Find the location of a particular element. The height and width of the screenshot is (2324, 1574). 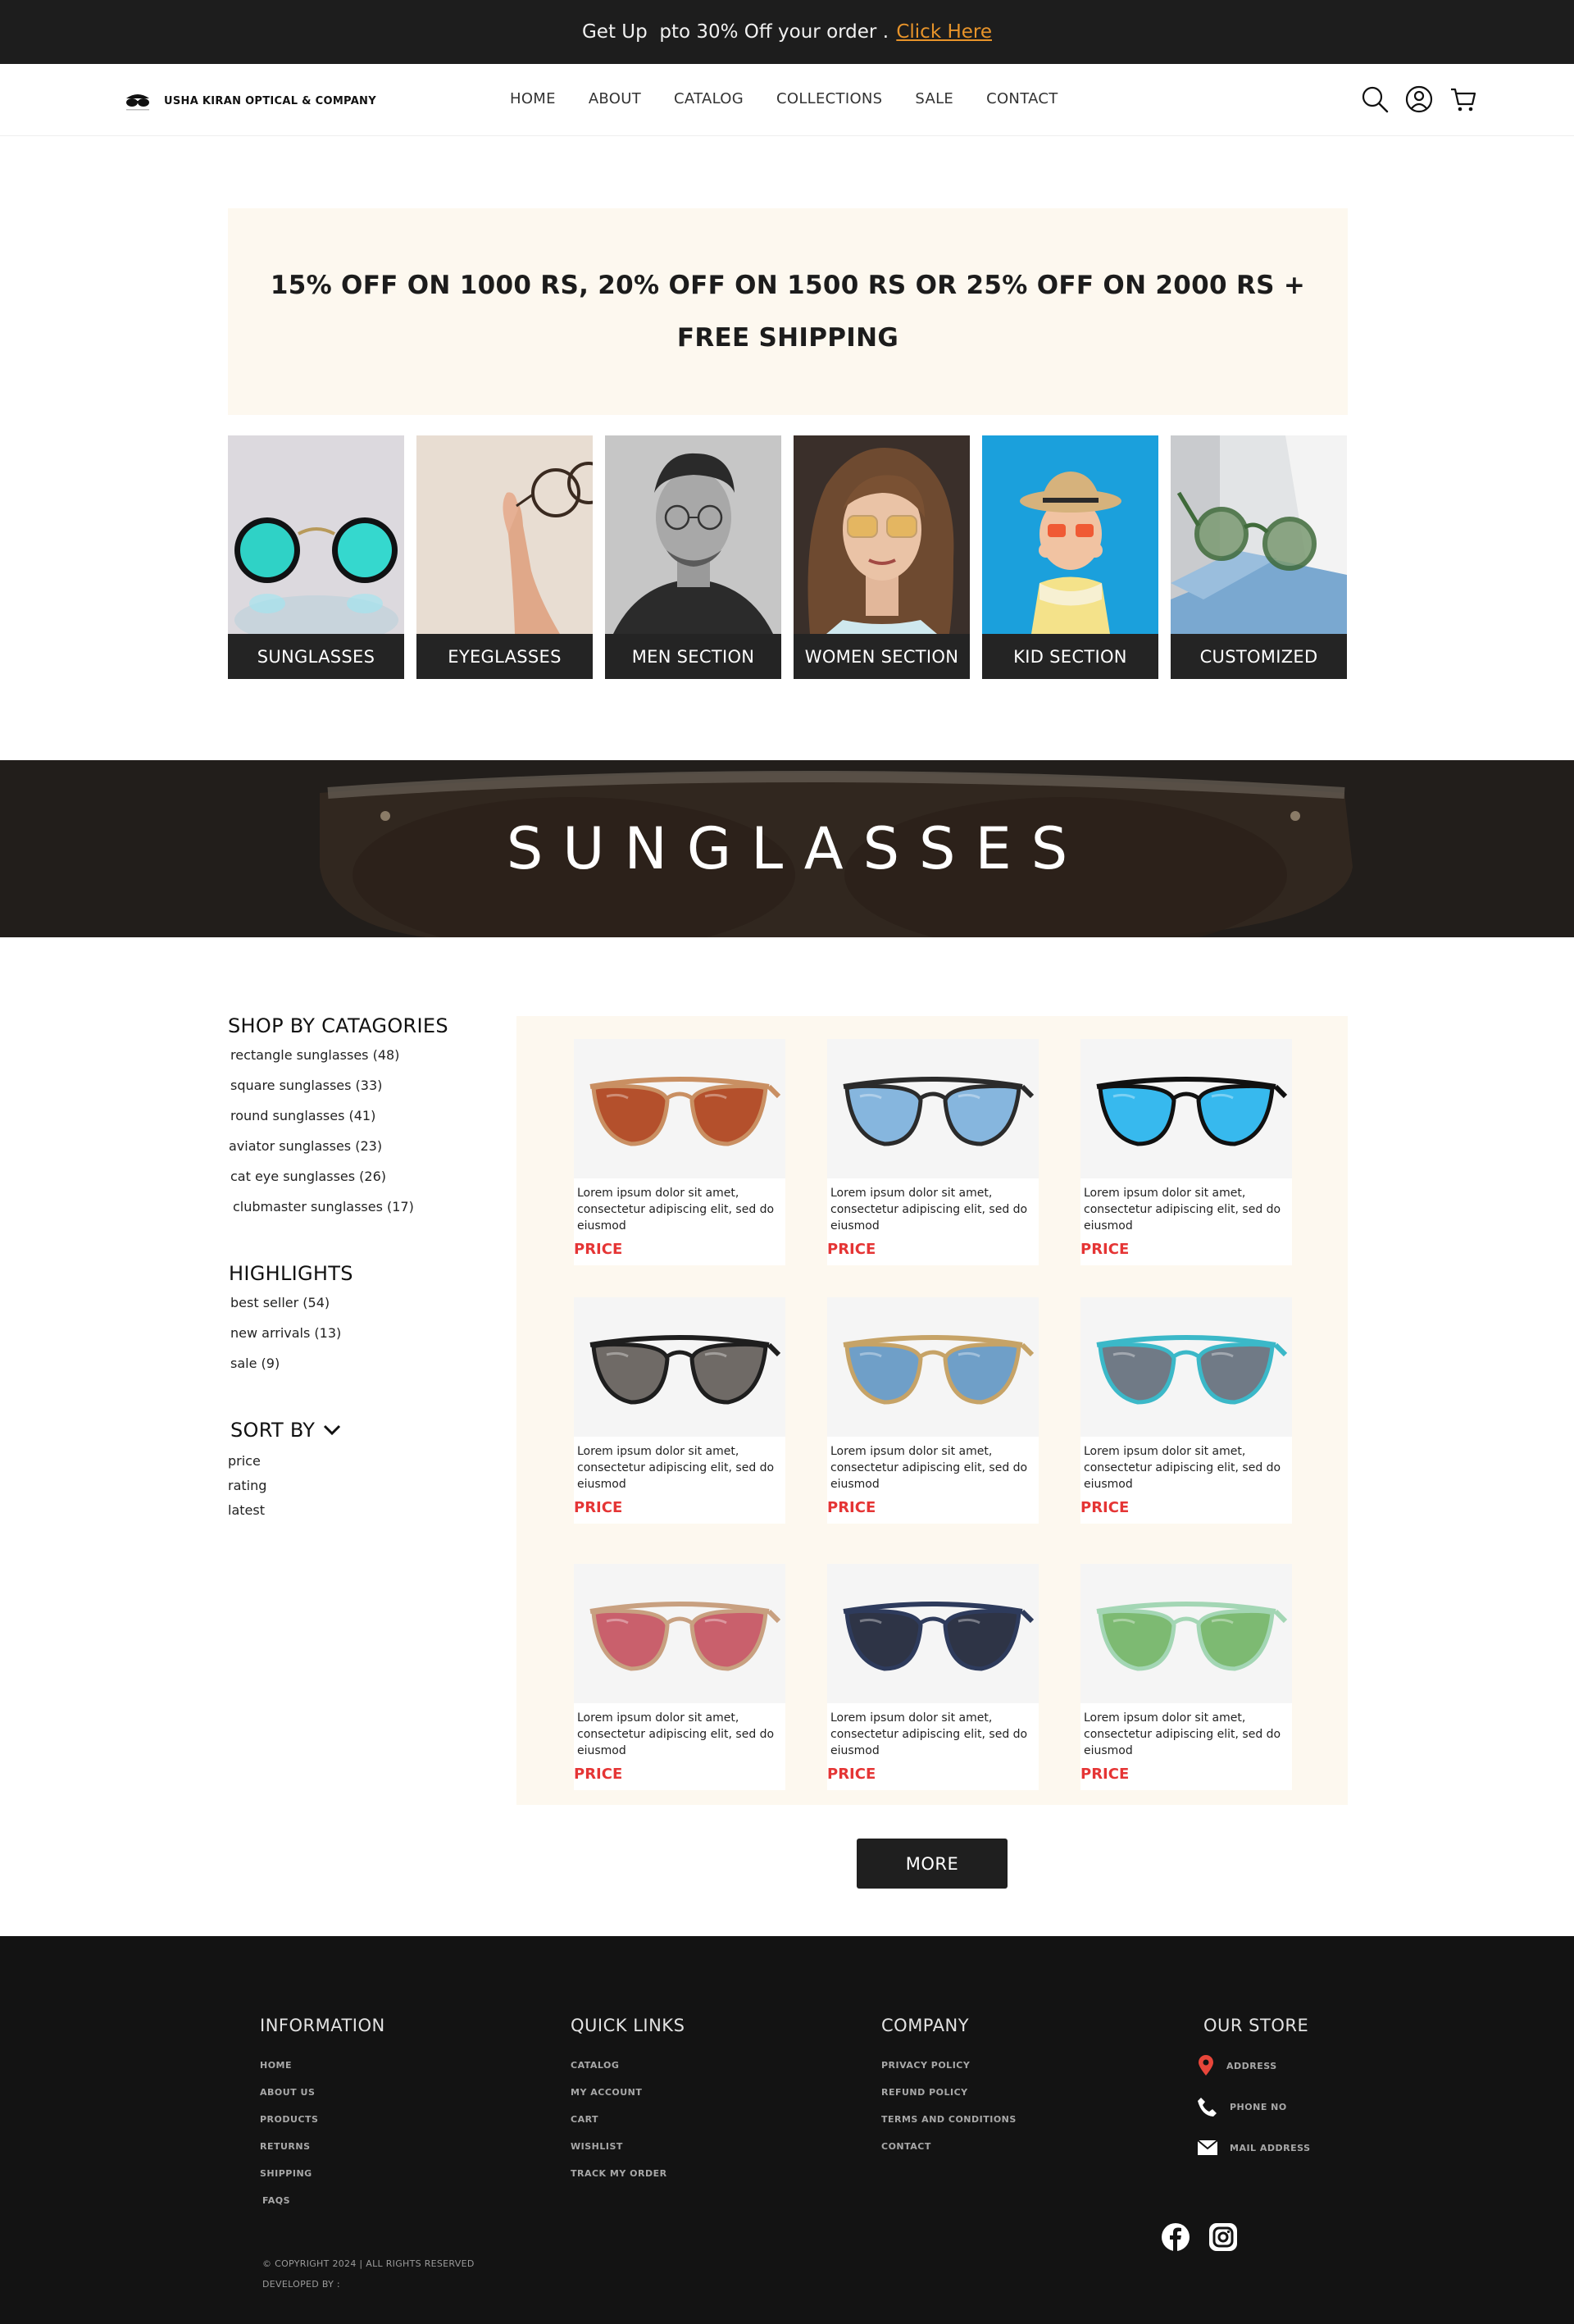

store-phone: PHONE NO is located at coordinates (1254, 2106).